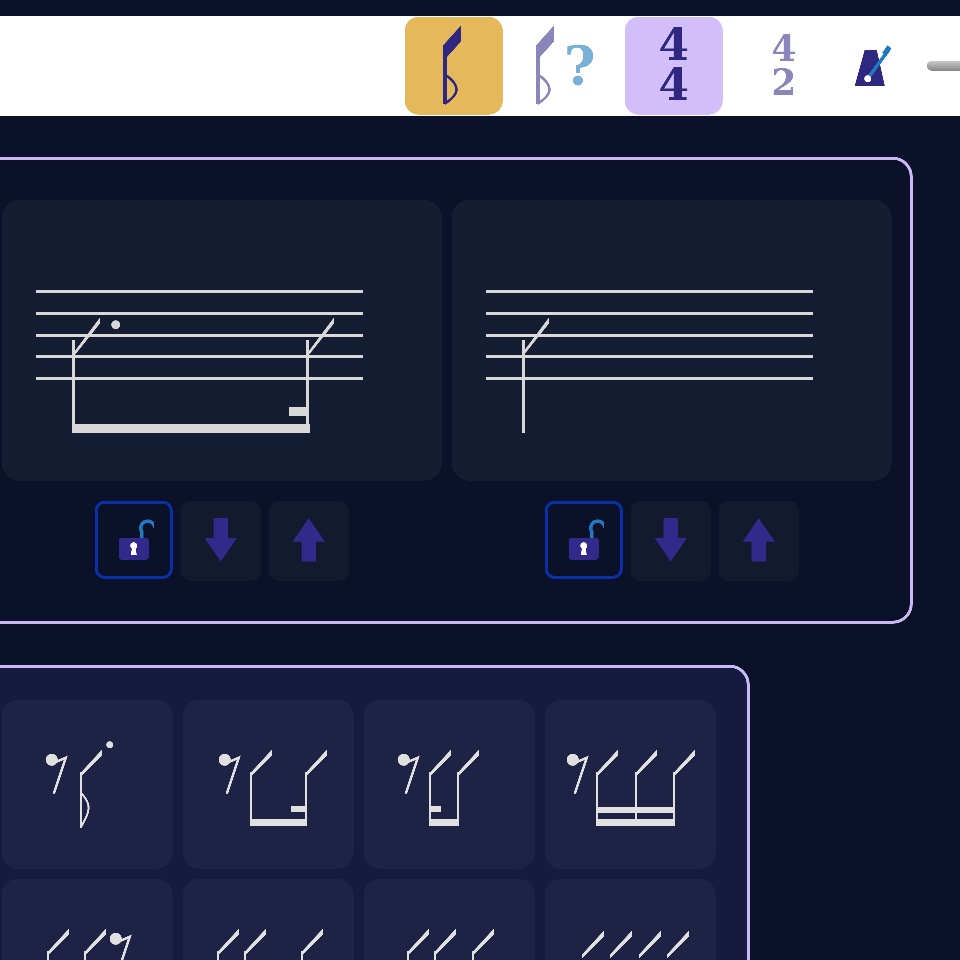 The height and width of the screenshot is (960, 960). What do you see at coordinates (454, 66) in the screenshot?
I see `note-button` at bounding box center [454, 66].